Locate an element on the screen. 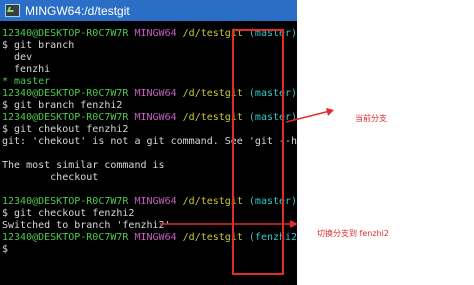 This screenshot has width=474, height=285. branch-highlight-box is located at coordinates (258, 152).